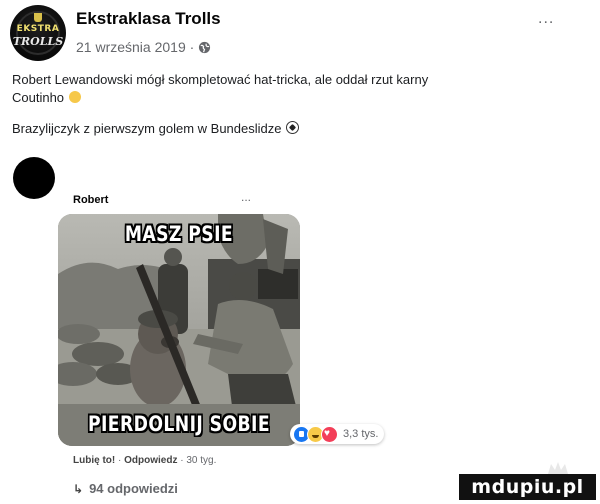 This screenshot has width=600, height=504. Describe the element at coordinates (135, 47) in the screenshot. I see `post-date: 21 września 2019 ·` at that location.